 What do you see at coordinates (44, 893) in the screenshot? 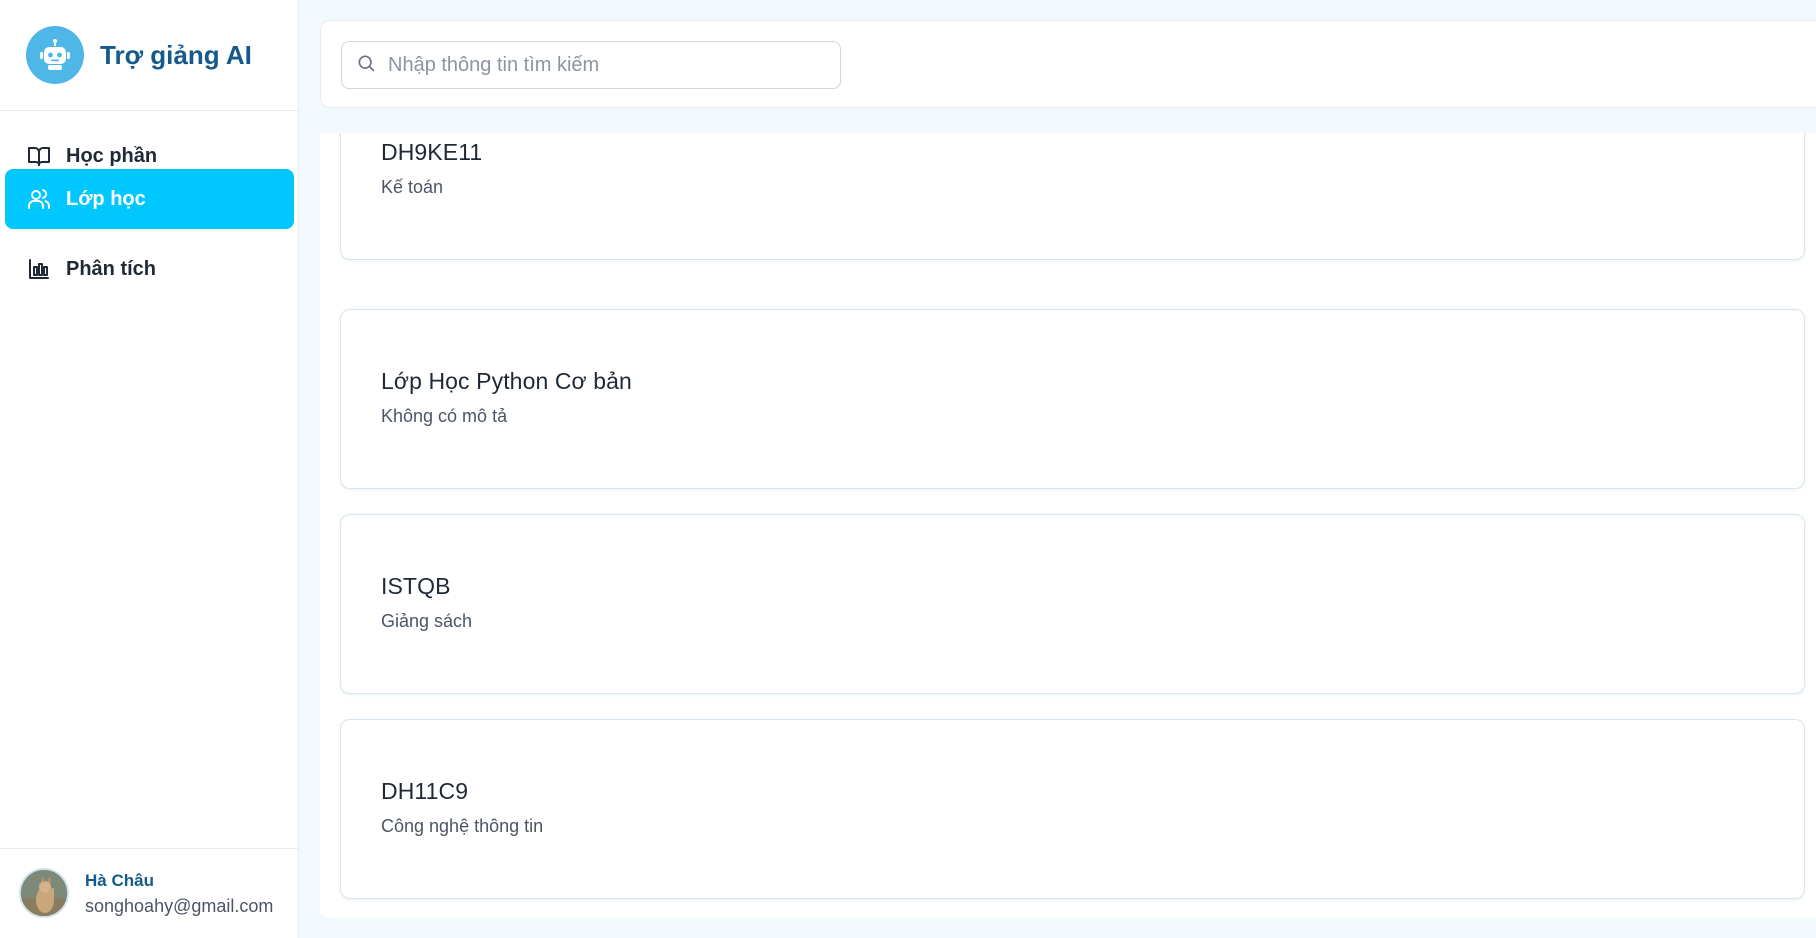
I see `avatar` at bounding box center [44, 893].